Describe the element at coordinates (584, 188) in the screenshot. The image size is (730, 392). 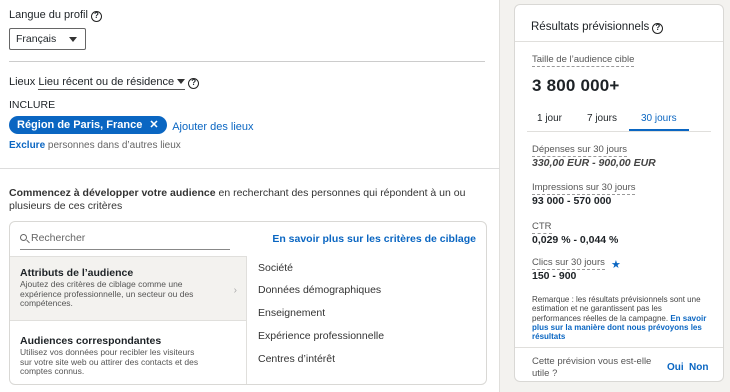
I see `impressions-label: Impressions sur 30 jours` at that location.